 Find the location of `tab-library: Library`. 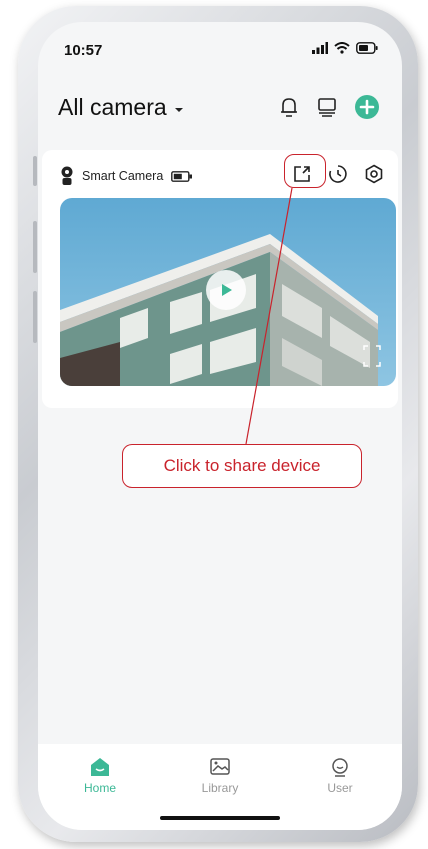

tab-library: Library is located at coordinates (220, 775).